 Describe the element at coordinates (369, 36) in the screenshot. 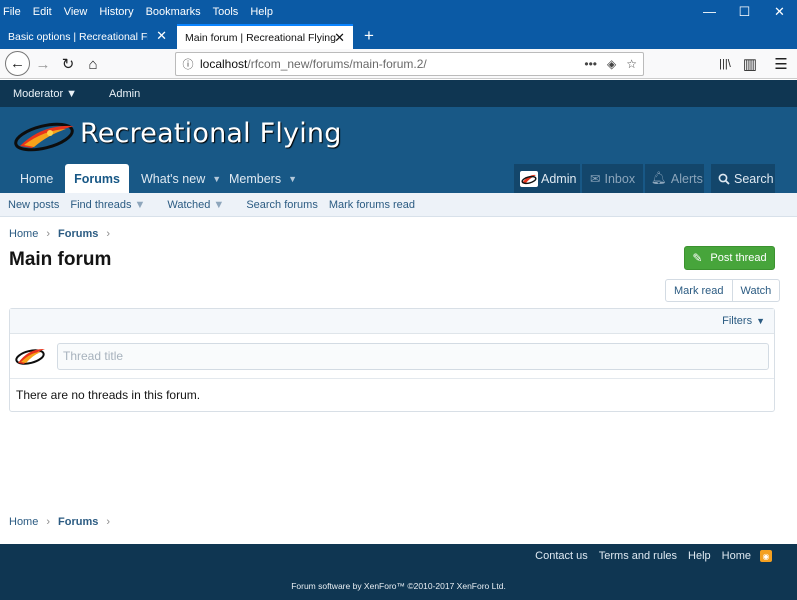

I see `new-tab-icon: +` at that location.